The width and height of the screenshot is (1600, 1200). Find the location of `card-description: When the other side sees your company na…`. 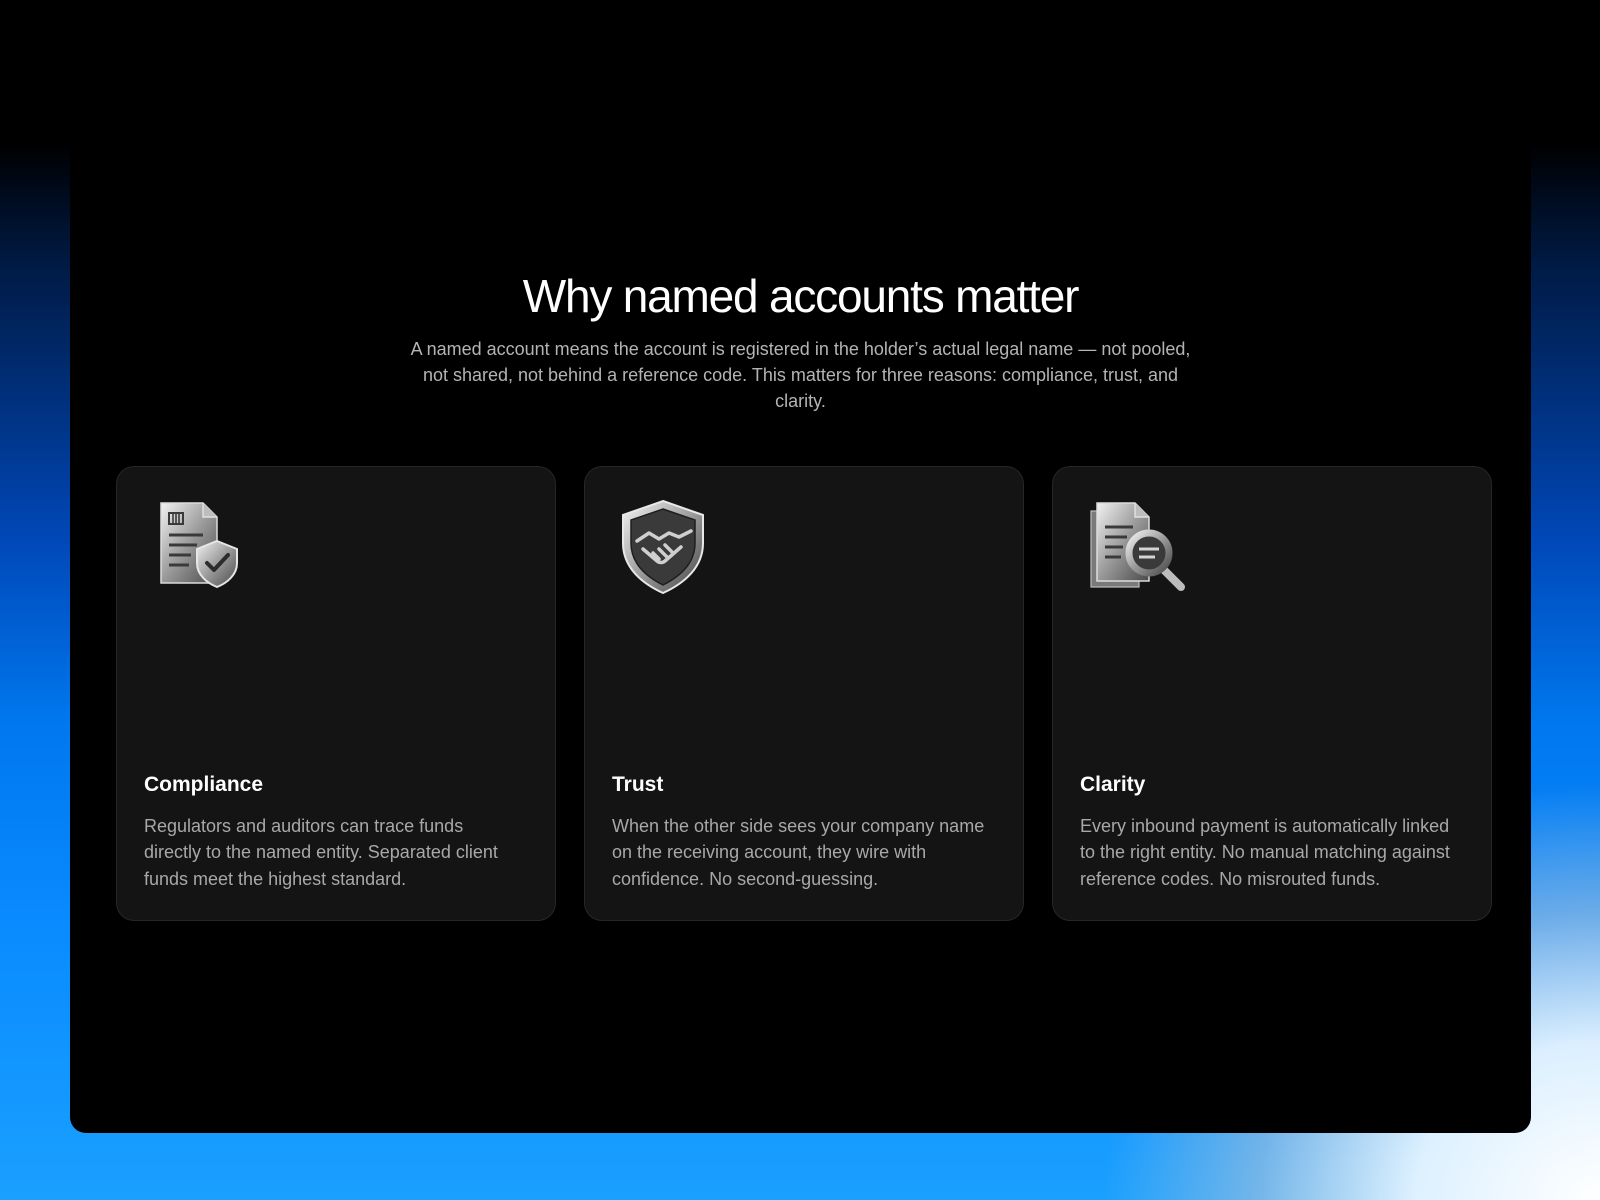

card-description: When the other side sees your company na… is located at coordinates (798, 852).